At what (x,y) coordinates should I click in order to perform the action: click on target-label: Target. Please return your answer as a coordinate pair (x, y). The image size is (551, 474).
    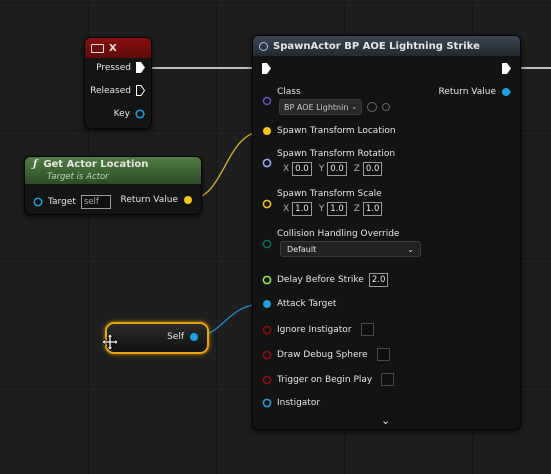
    Looking at the image, I should click on (62, 202).